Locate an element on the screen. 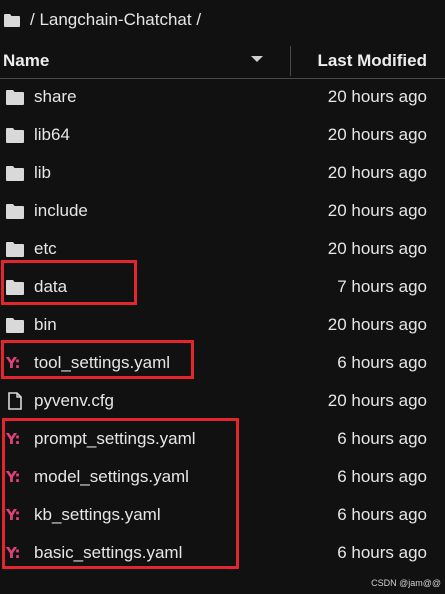 The width and height of the screenshot is (445, 594). watermark: CSDN @jam@@ is located at coordinates (406, 583).